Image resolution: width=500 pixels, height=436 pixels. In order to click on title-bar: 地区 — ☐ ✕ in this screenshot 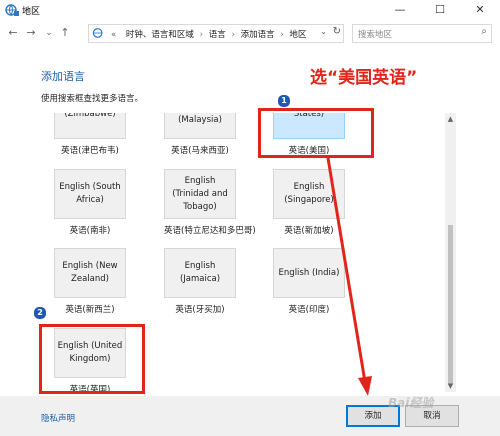, I will do `click(250, 10)`.